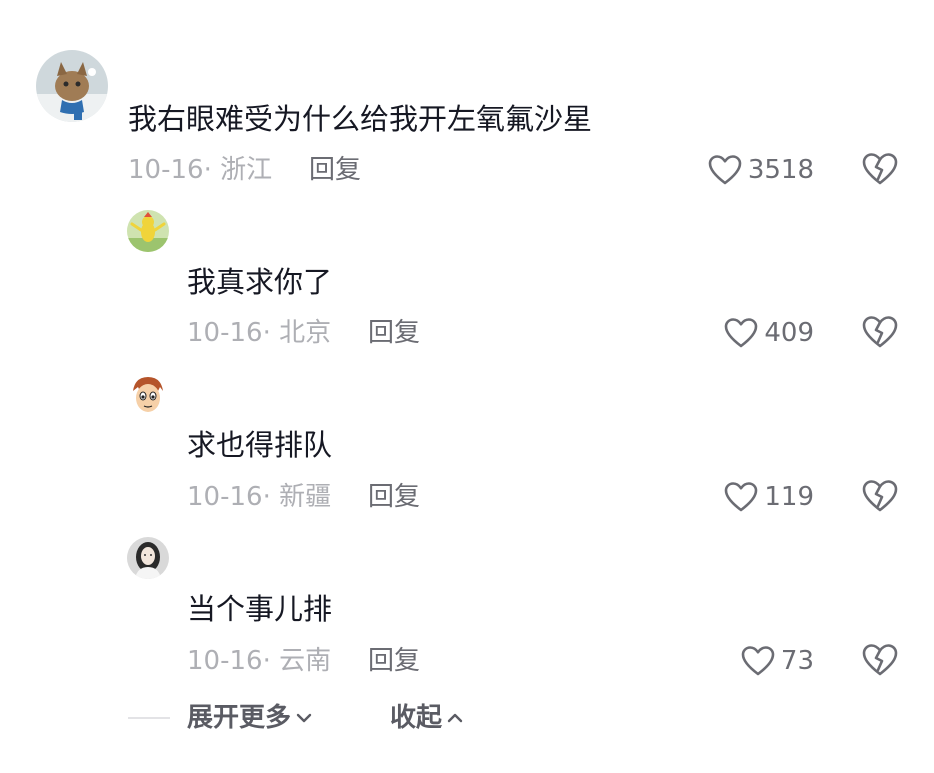 Image resolution: width=934 pixels, height=773 pixels. What do you see at coordinates (305, 497) in the screenshot?
I see `comment-location: 新疆` at bounding box center [305, 497].